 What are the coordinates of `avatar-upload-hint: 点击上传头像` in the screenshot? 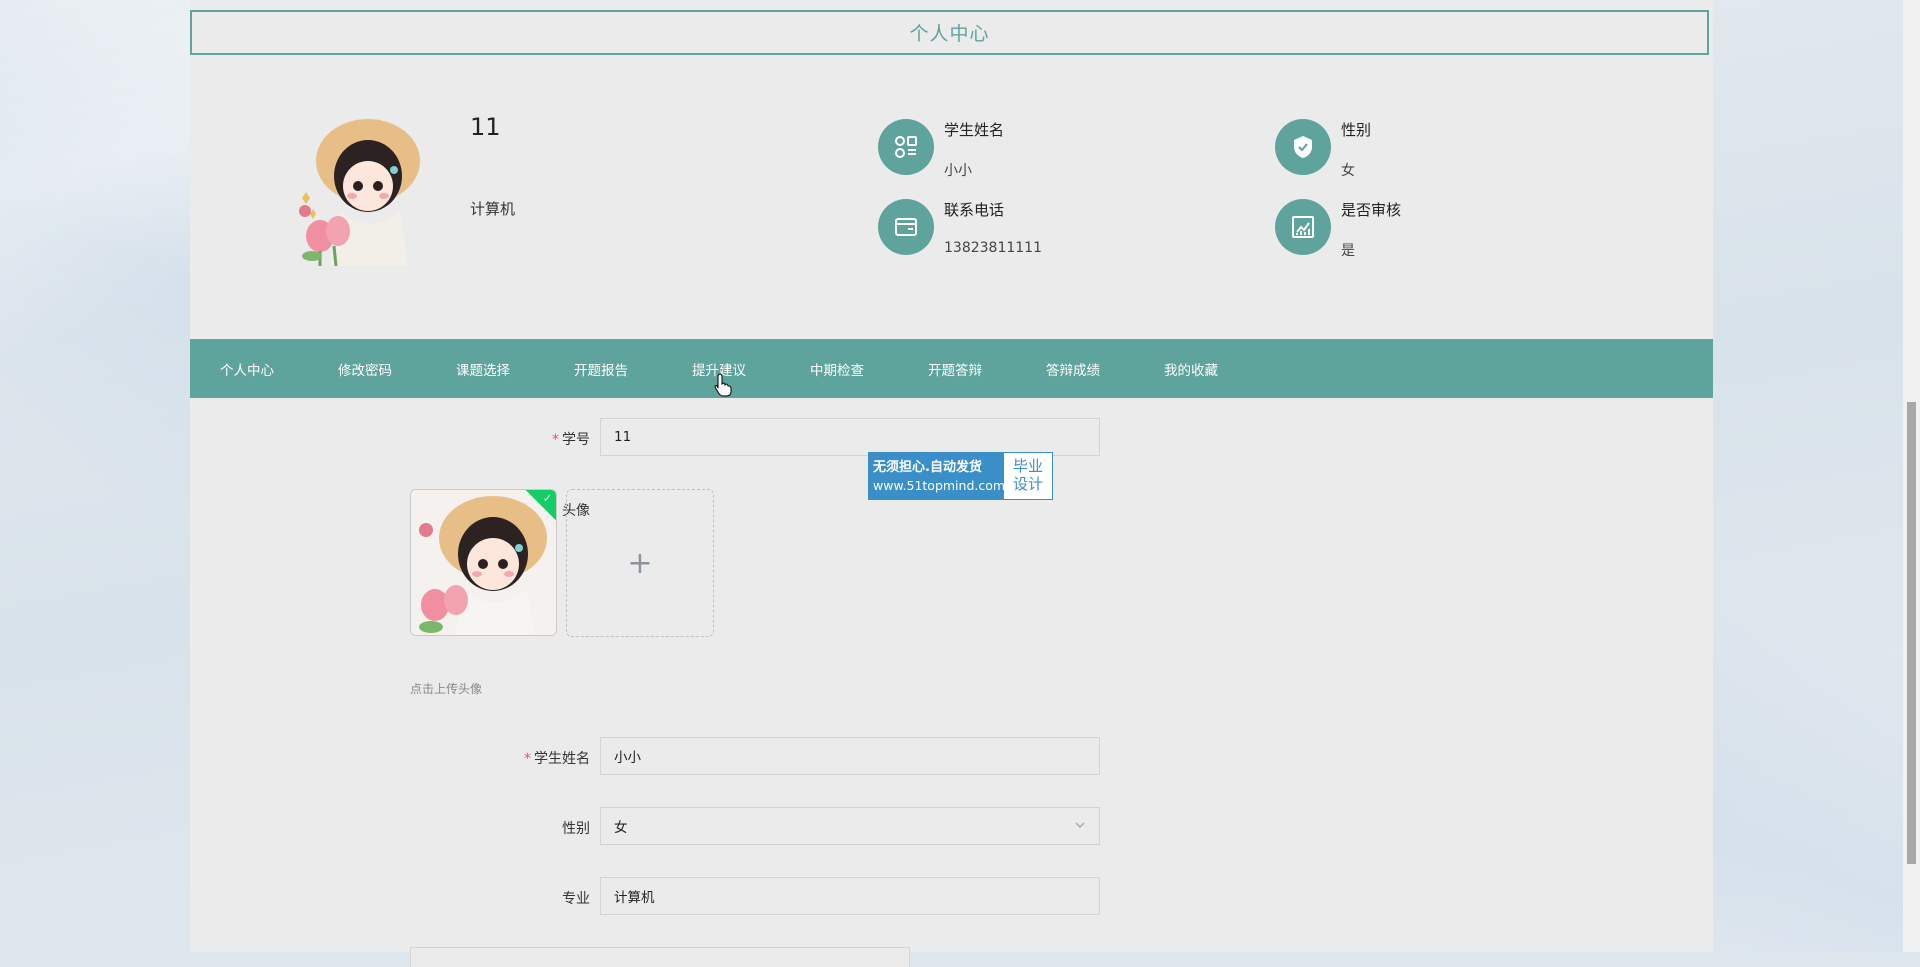 It's located at (446, 689).